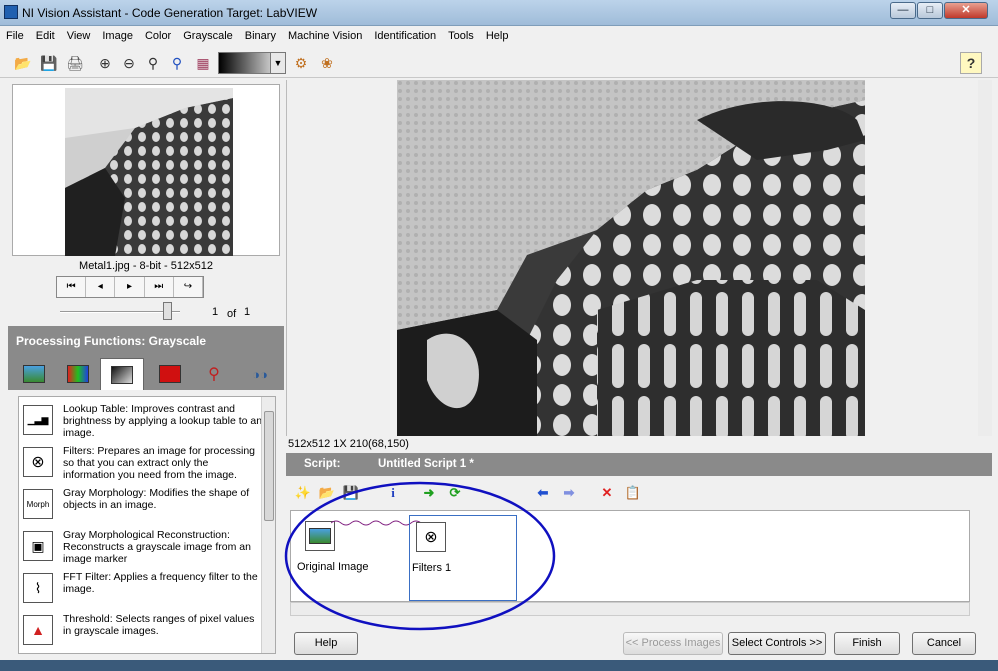 The image size is (998, 671). Describe the element at coordinates (149, 172) in the screenshot. I see `thumbnail-image` at that location.